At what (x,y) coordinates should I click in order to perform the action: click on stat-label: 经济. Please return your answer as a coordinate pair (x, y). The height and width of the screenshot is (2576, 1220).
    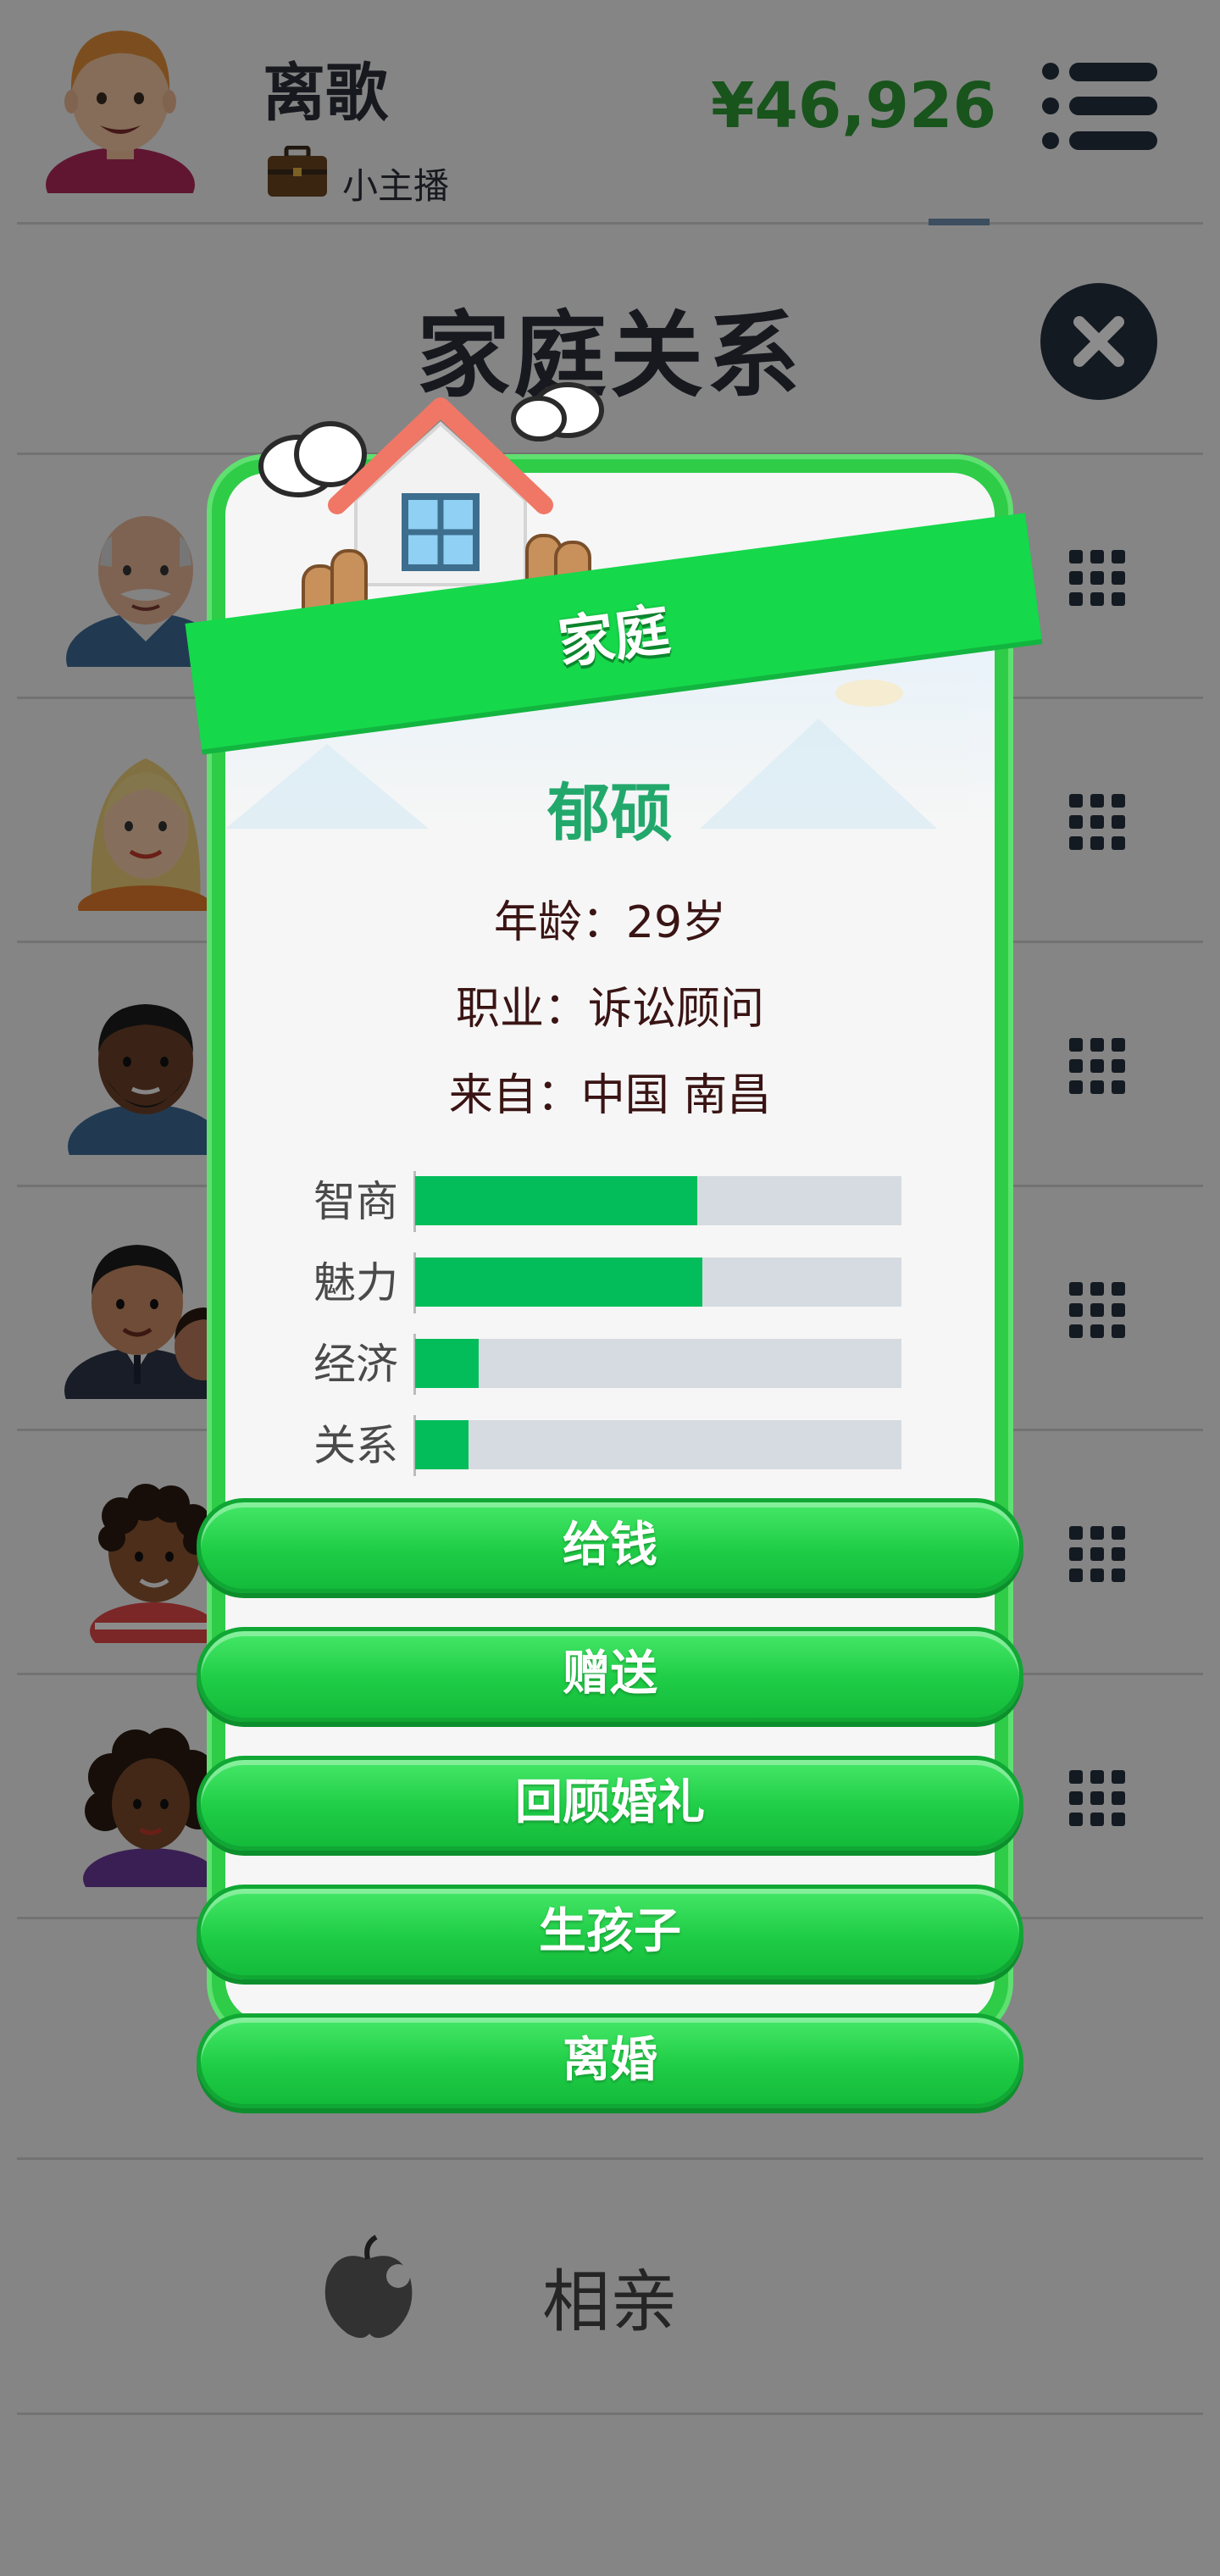
    Looking at the image, I should click on (355, 1364).